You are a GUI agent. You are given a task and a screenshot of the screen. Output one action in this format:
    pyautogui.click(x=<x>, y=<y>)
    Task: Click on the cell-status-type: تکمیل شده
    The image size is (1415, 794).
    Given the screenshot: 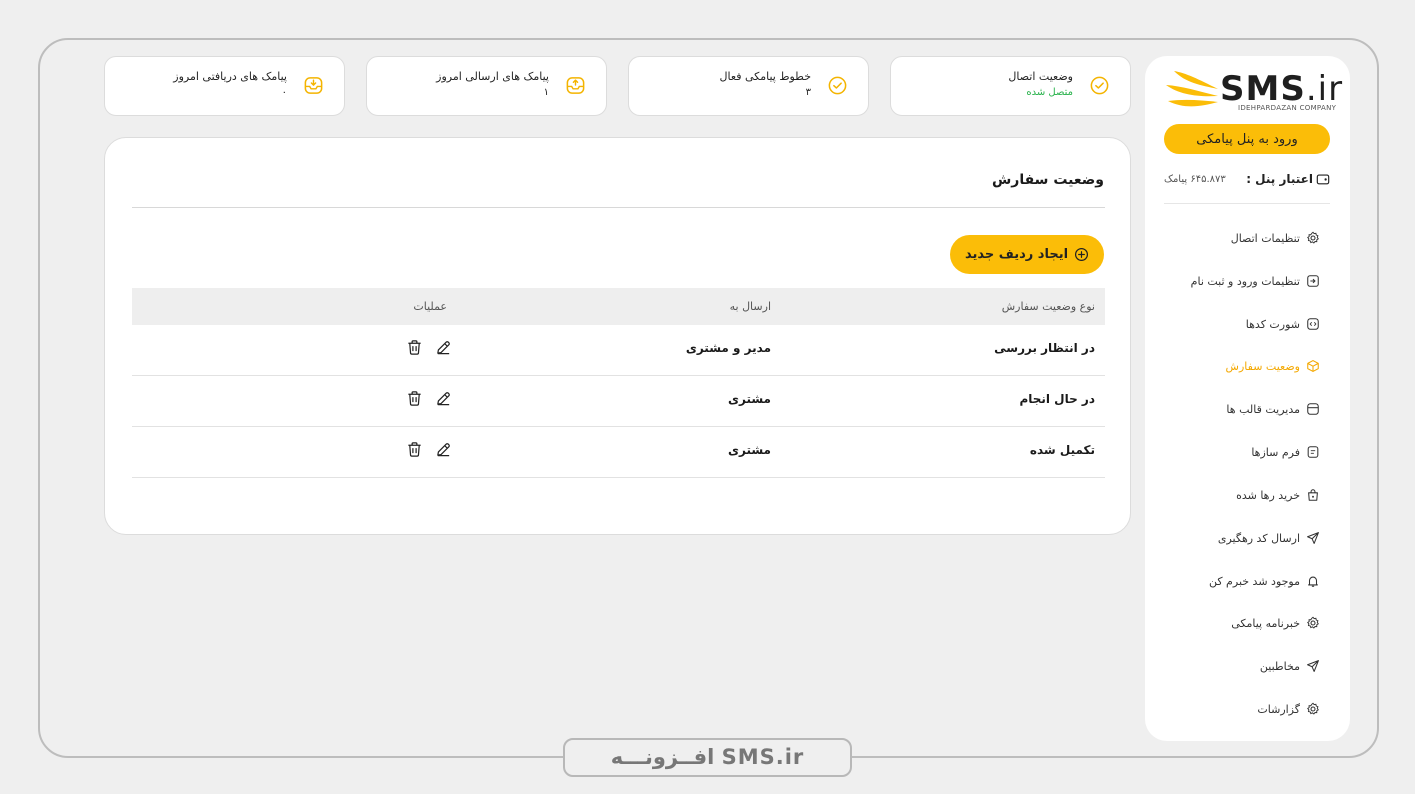 What is the action you would take?
    pyautogui.click(x=1062, y=450)
    